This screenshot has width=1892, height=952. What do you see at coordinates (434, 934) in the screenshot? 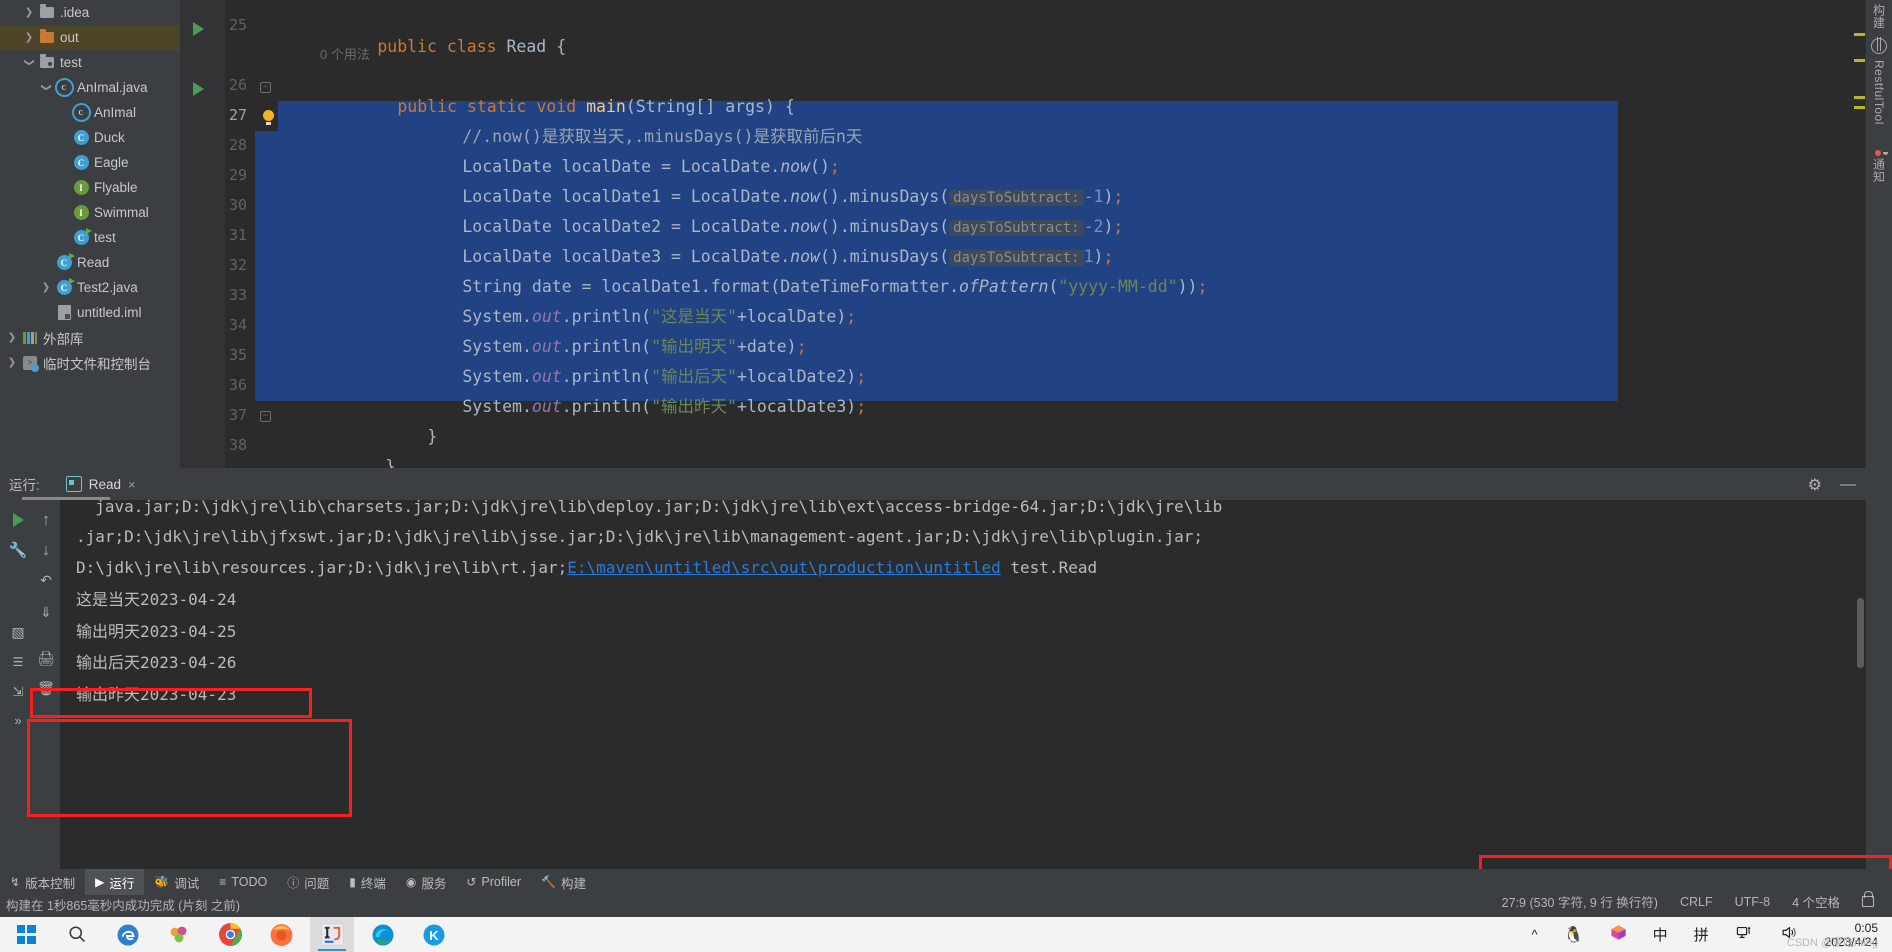
I see `kugou-button: K` at bounding box center [434, 934].